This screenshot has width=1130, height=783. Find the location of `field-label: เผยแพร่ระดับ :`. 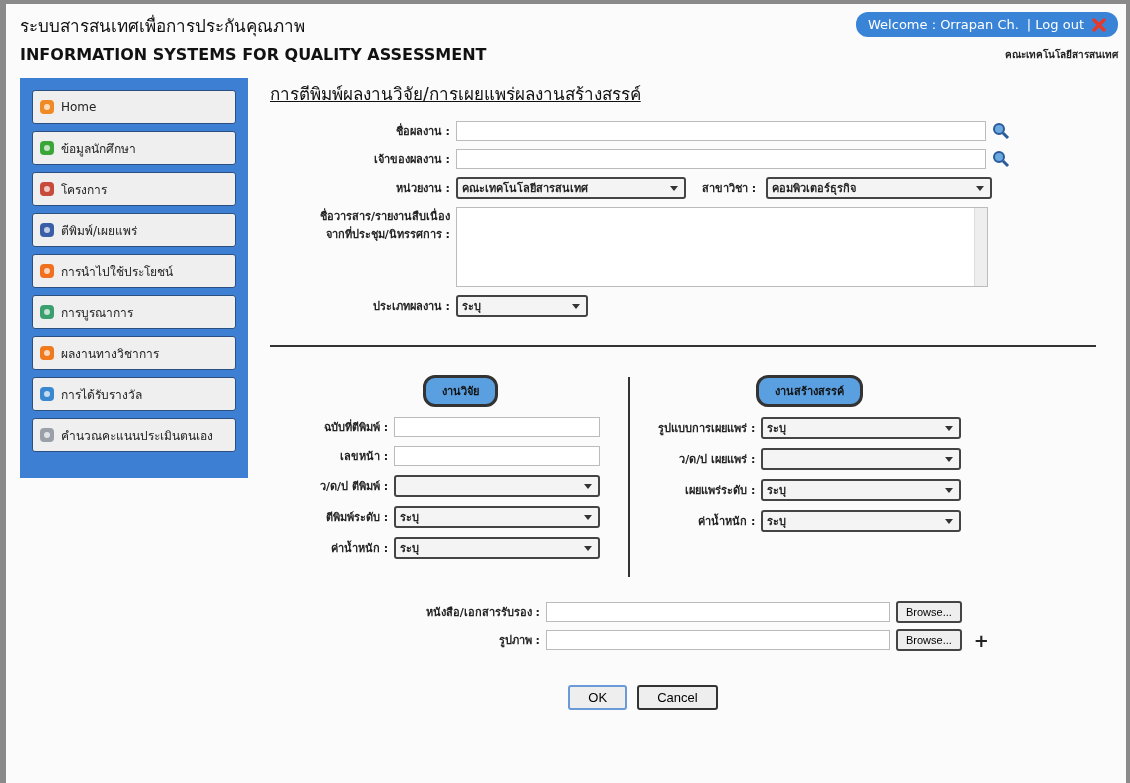

field-label: เผยแพร่ระดับ : is located at coordinates (720, 491).